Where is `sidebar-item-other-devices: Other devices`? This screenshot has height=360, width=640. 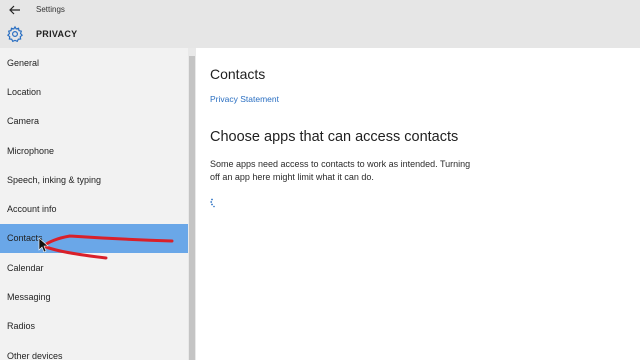 sidebar-item-other-devices: Other devices is located at coordinates (94, 350).